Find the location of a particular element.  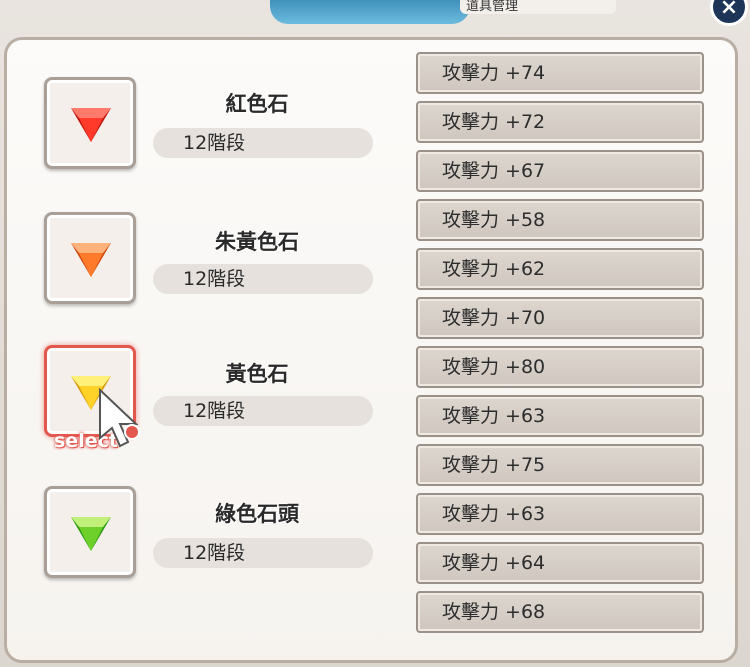

stat-row: 攻擊力 +70 is located at coordinates (560, 318).